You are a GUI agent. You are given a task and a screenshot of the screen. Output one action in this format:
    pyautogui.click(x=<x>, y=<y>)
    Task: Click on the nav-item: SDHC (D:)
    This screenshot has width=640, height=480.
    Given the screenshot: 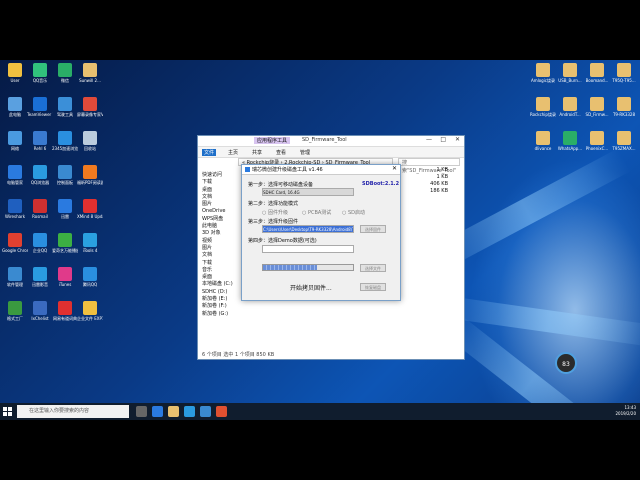 What is the action you would take?
    pyautogui.click(x=224, y=292)
    